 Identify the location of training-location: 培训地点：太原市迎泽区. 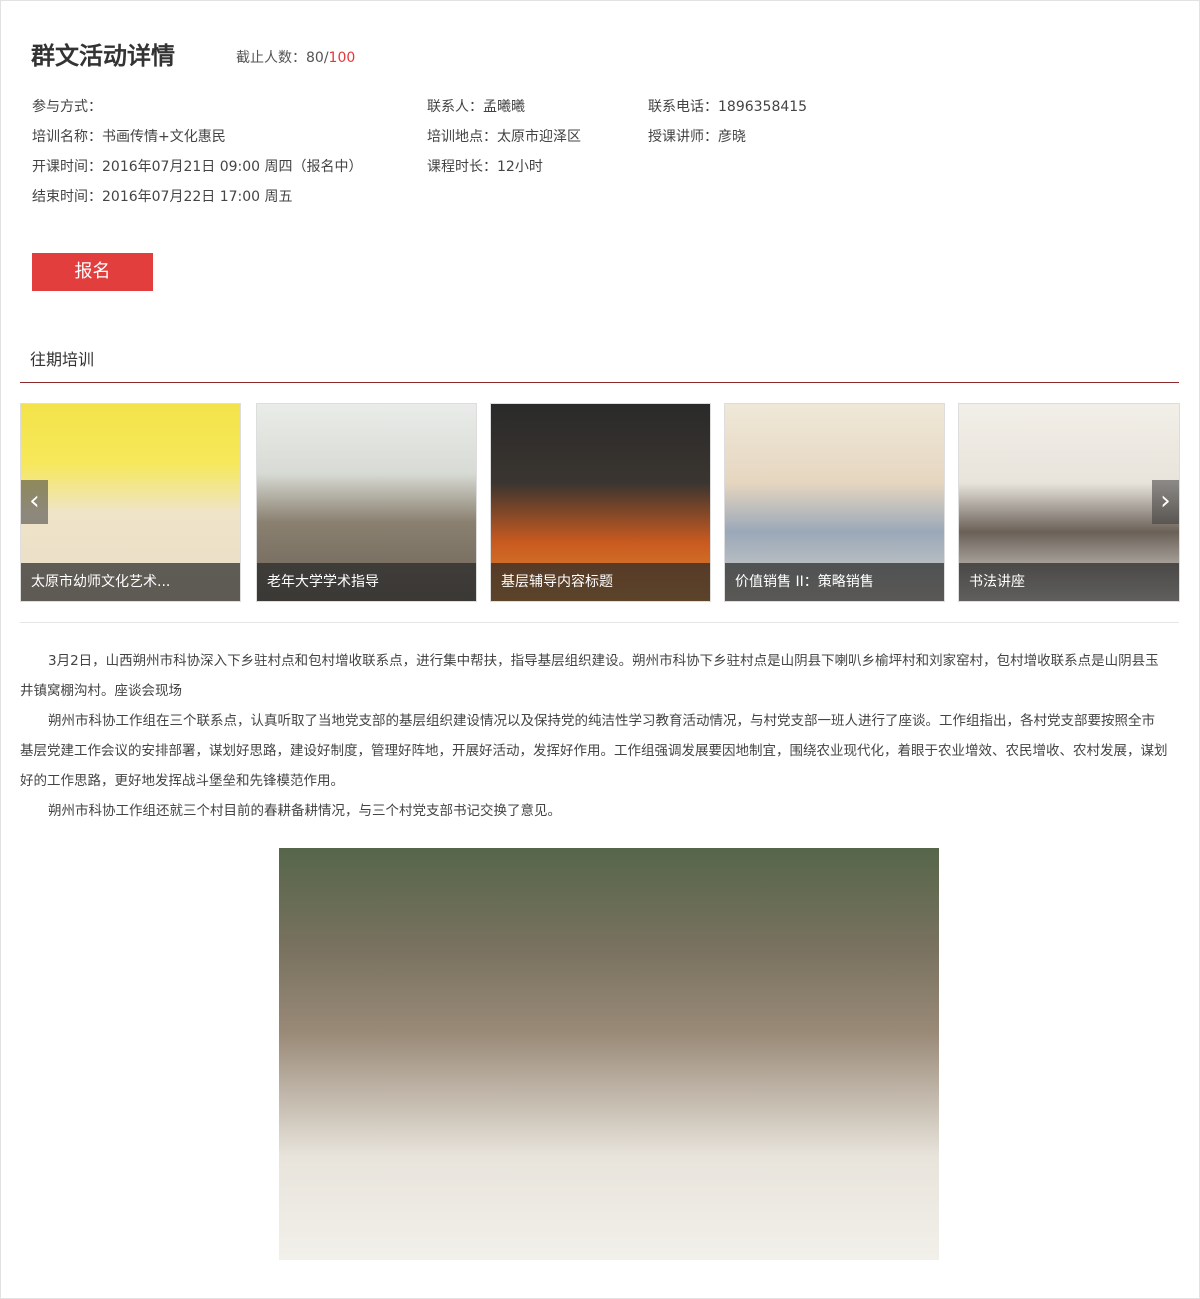
(504, 137).